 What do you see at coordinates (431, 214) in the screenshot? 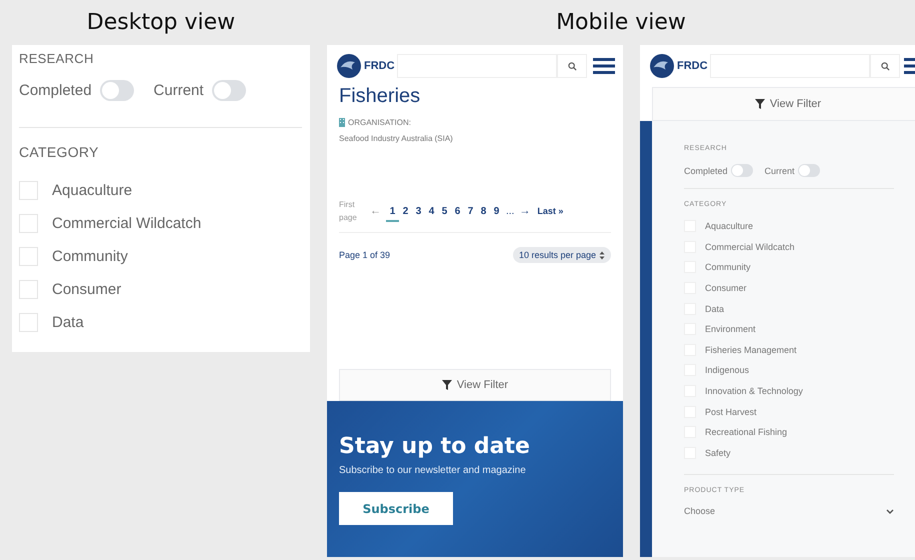
I see `page-number-link: 4` at bounding box center [431, 214].